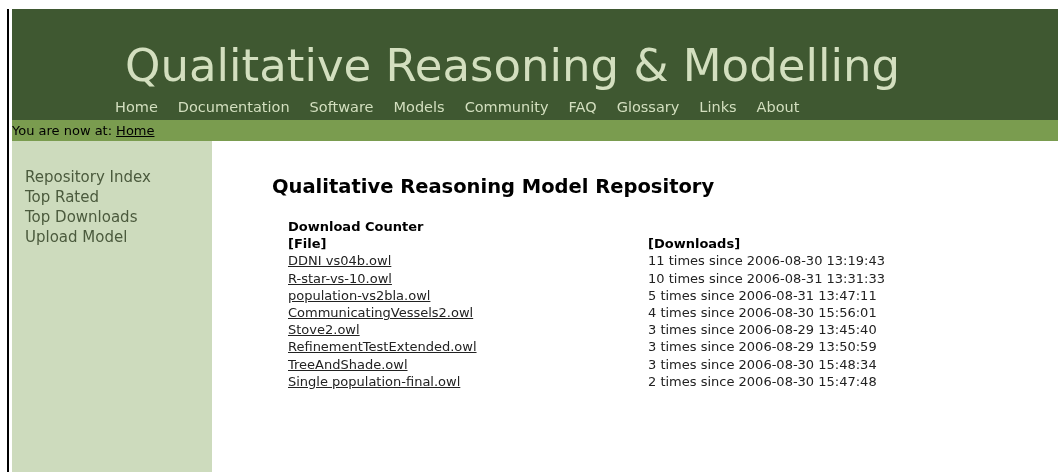 This screenshot has height=472, width=1058. Describe the element at coordinates (648, 106) in the screenshot. I see `nav-link: Glossary` at that location.